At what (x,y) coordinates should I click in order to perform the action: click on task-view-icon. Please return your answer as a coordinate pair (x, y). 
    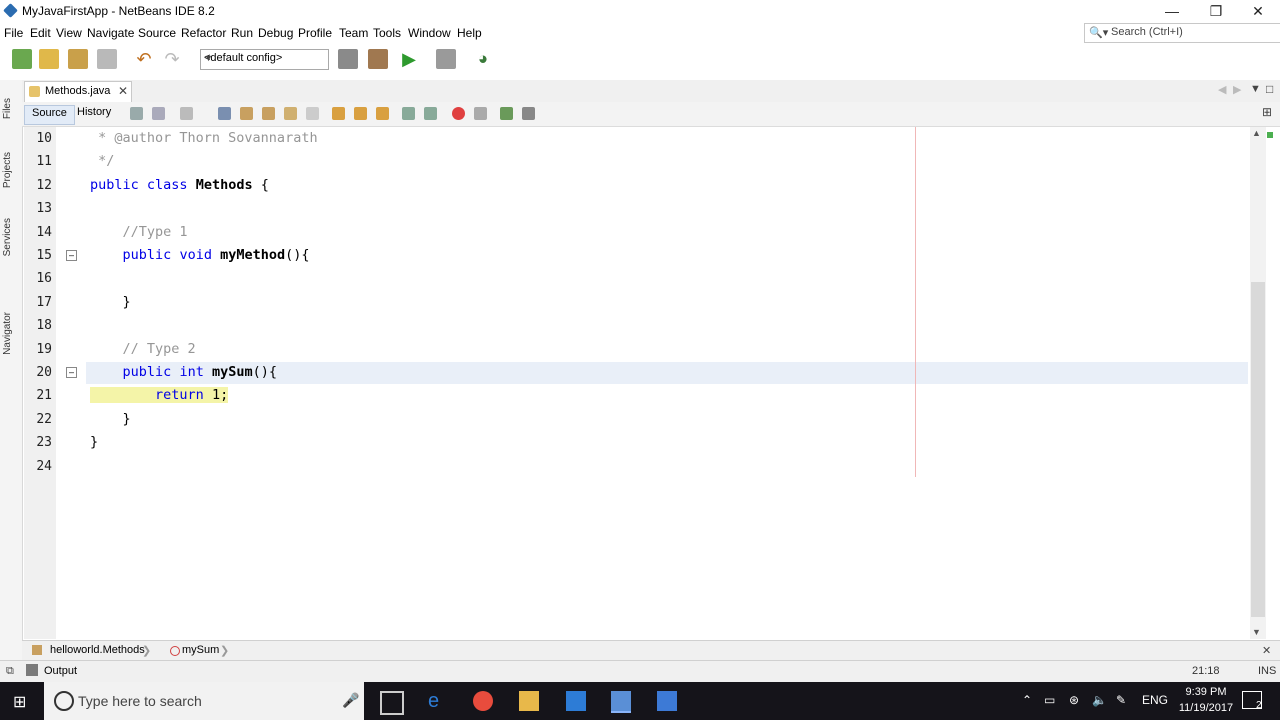
    Looking at the image, I should click on (392, 703).